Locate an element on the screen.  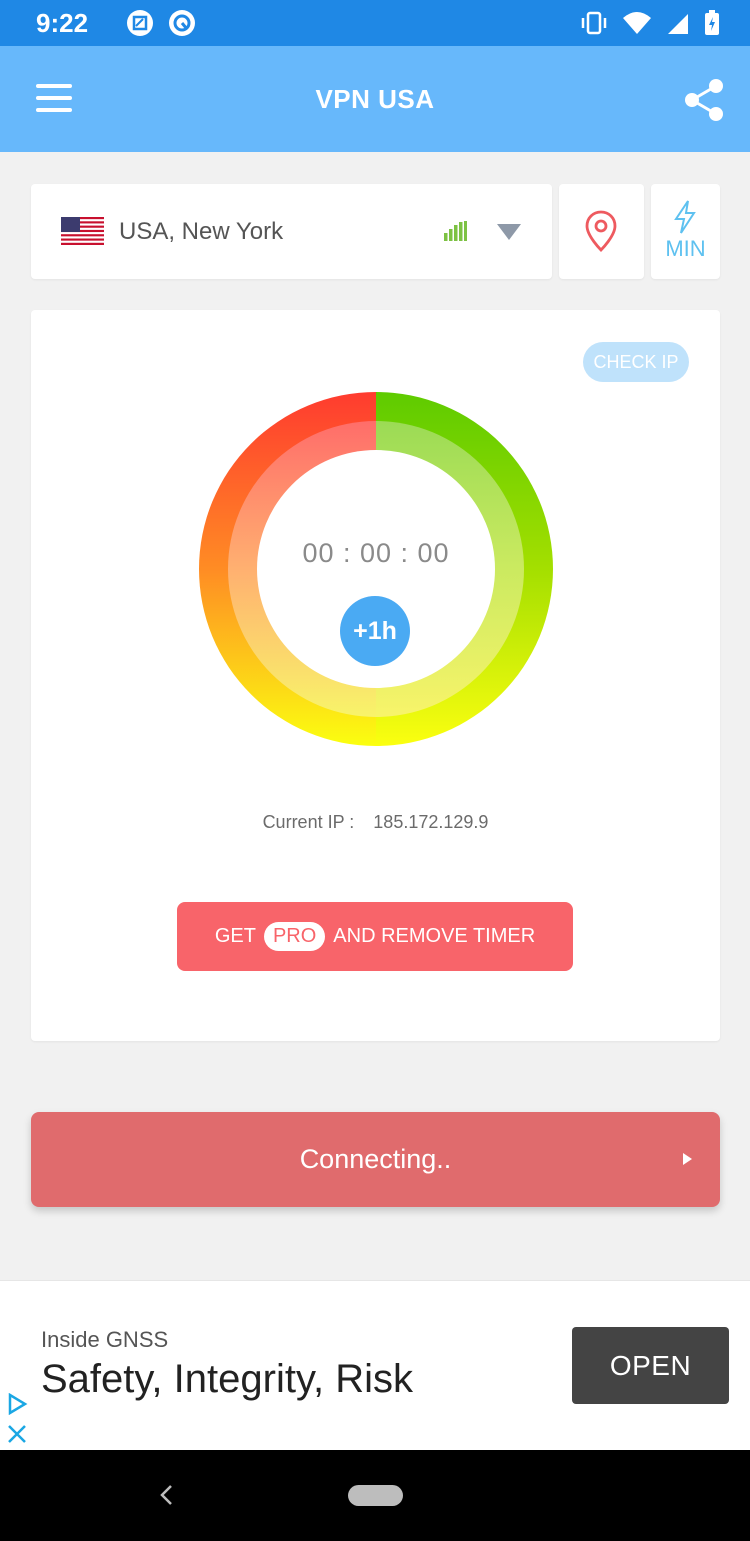
share-icon is located at coordinates (704, 100).